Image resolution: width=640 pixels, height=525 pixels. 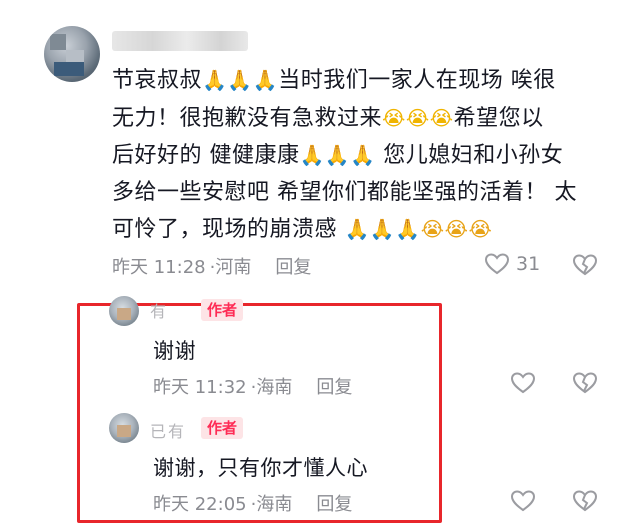 I want to click on comment-line: 无力！很抱歉没有急救过来😭😭😭希望您以, so click(x=347, y=119).